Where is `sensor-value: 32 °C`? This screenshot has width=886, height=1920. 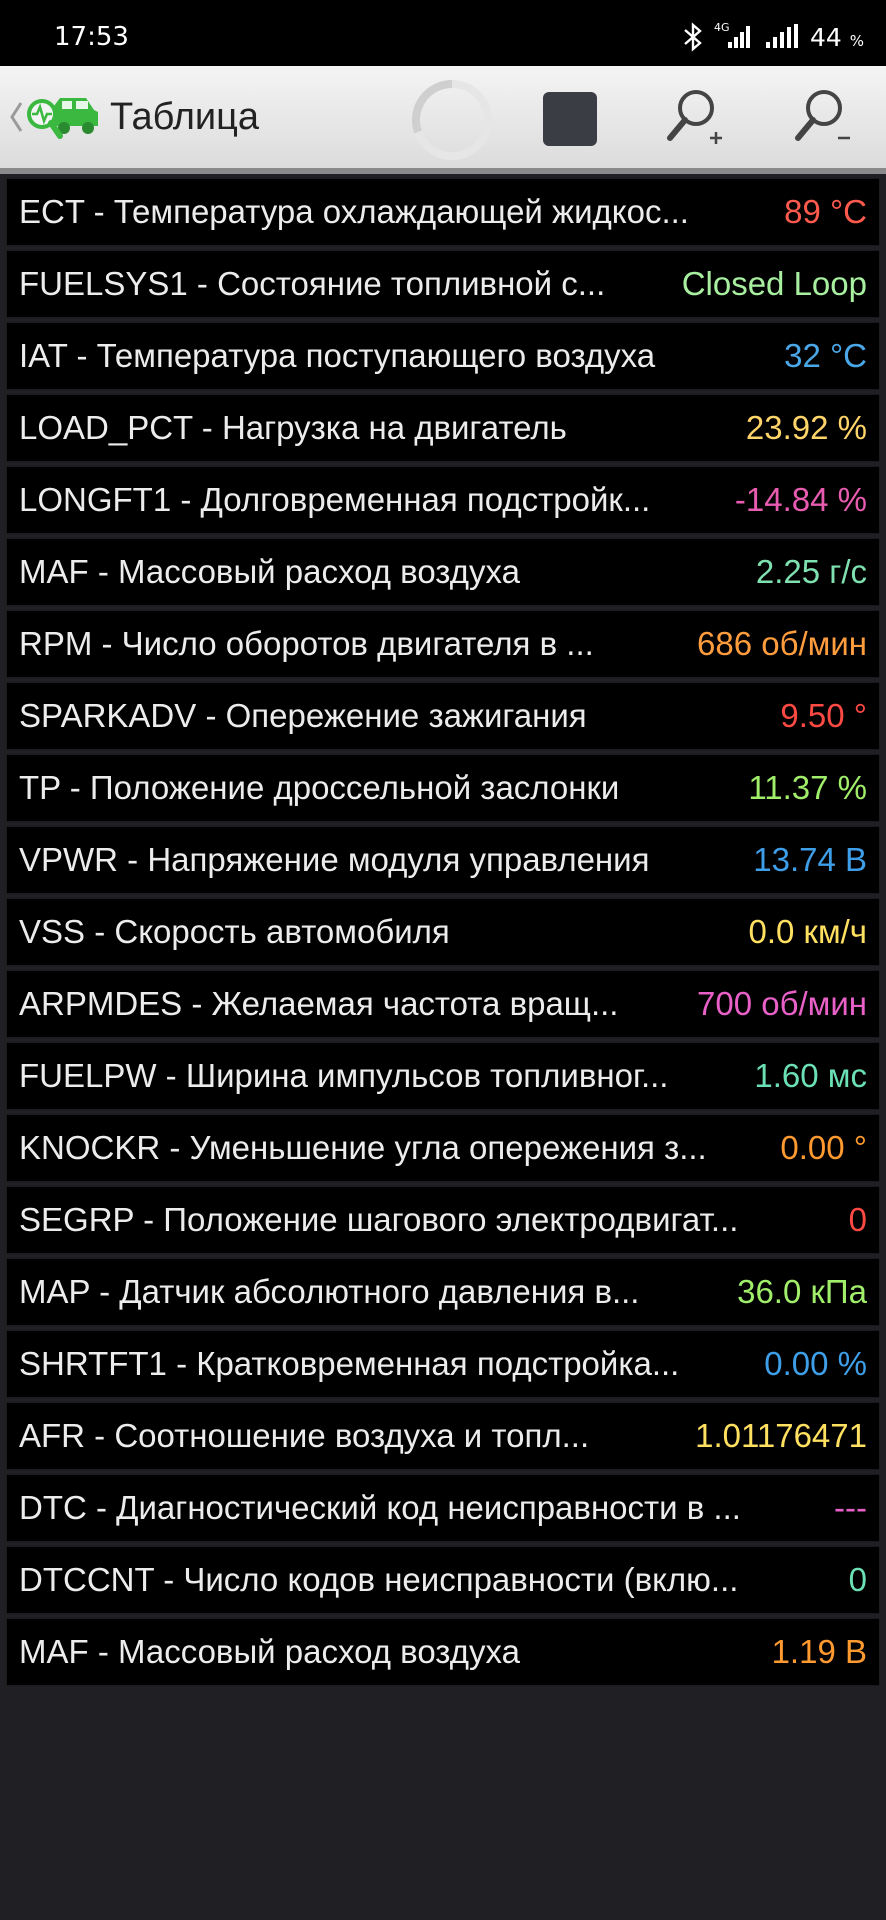 sensor-value: 32 °C is located at coordinates (825, 355).